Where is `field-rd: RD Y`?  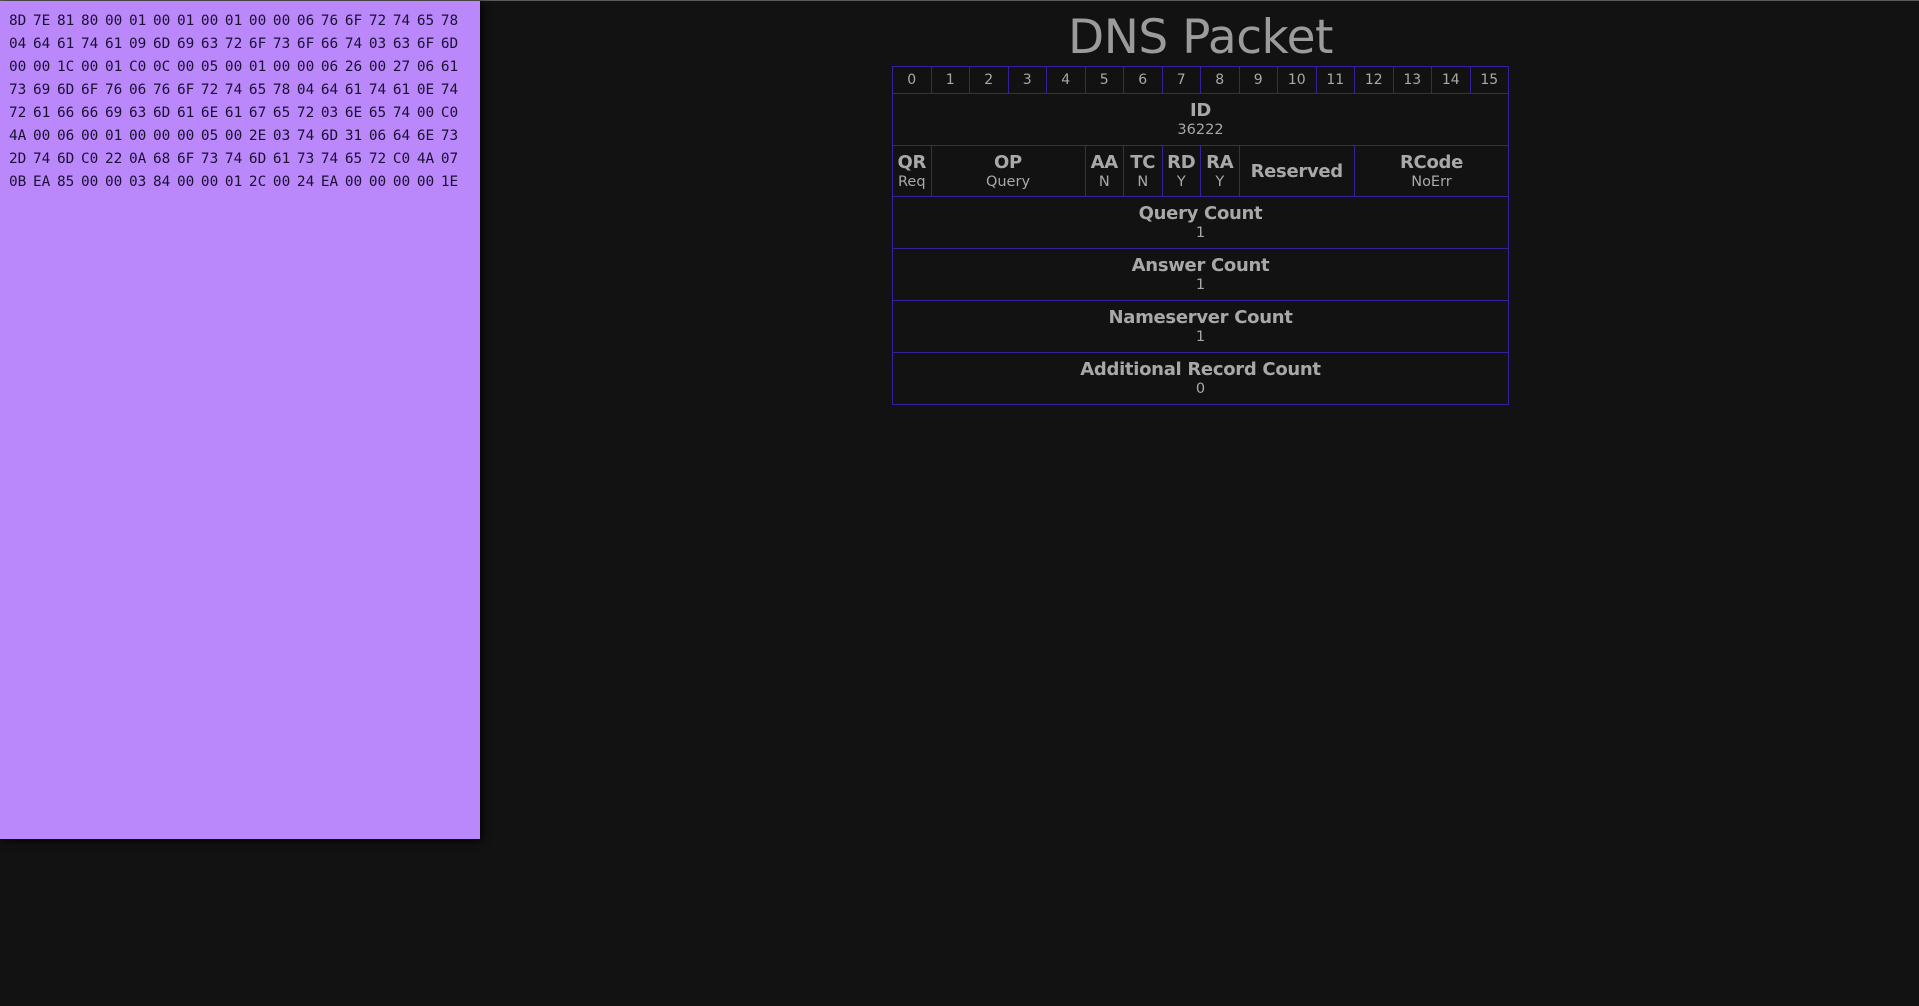
field-rd: RD Y is located at coordinates (1181, 171).